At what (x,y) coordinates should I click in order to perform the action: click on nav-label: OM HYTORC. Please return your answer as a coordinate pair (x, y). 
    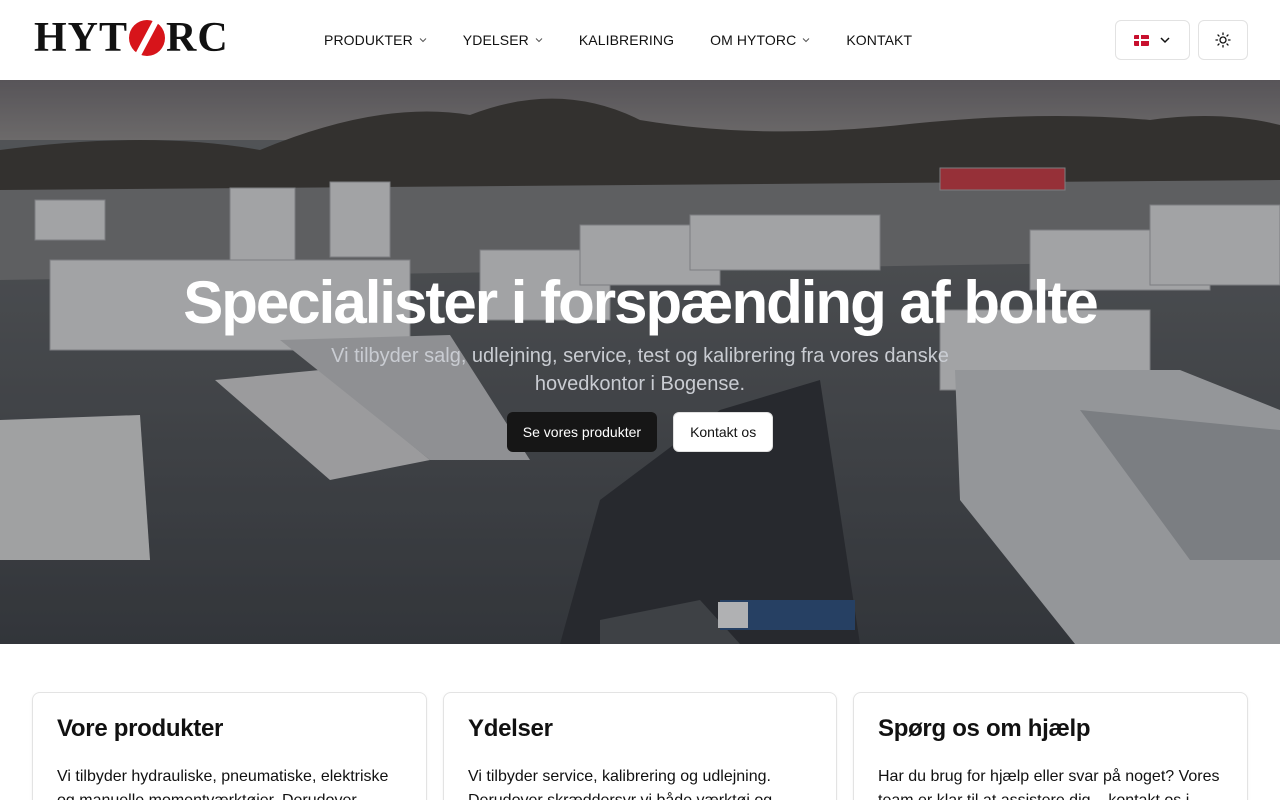
    Looking at the image, I should click on (753, 40).